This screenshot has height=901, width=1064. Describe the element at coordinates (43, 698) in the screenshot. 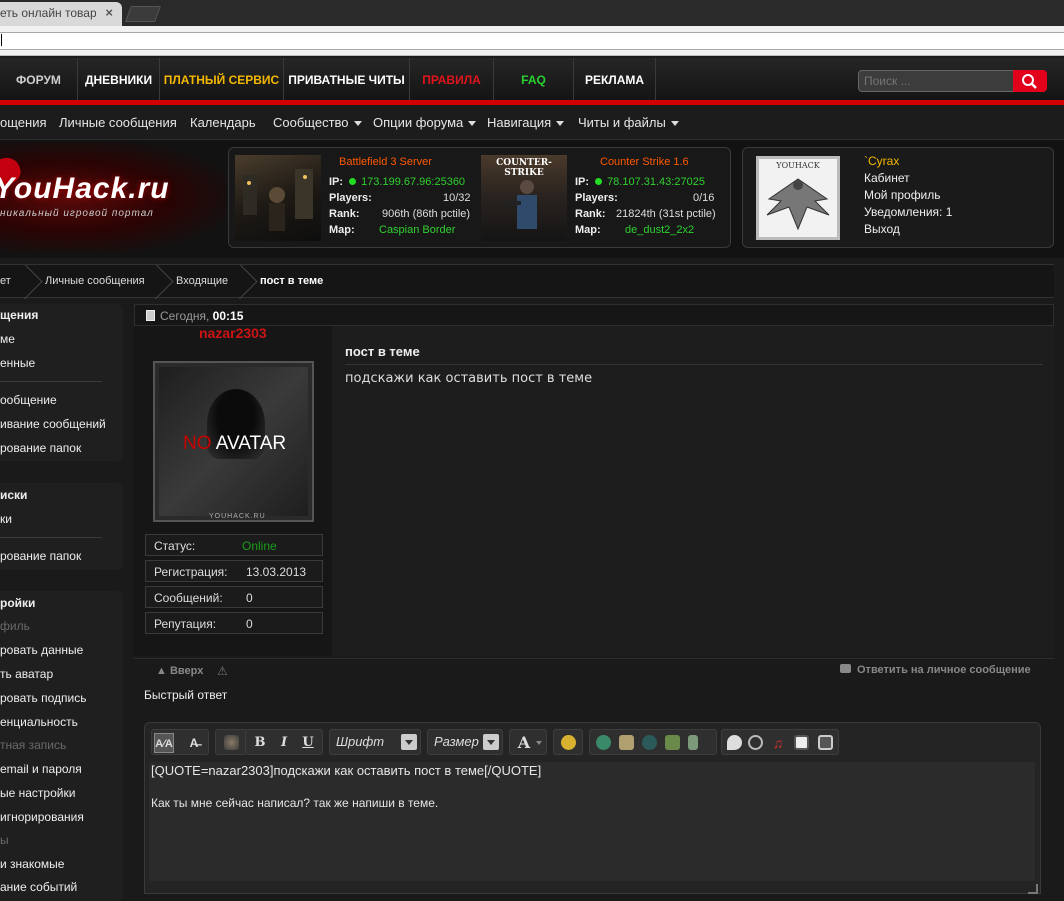

I see `sidebar-item: ровать подпись` at that location.